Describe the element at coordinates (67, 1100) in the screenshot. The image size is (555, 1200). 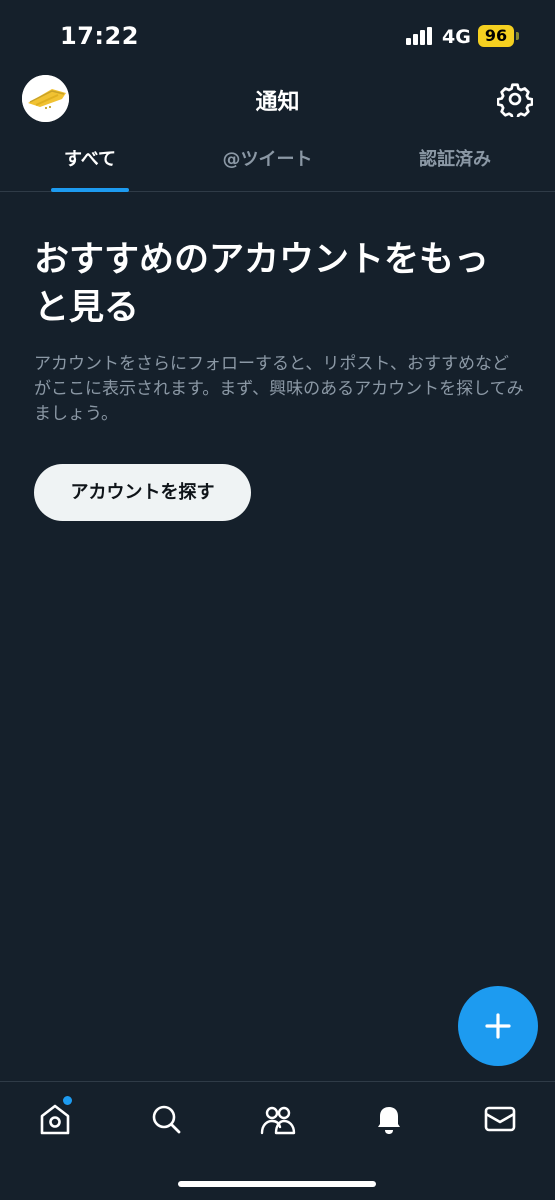
I see `home-badge` at that location.